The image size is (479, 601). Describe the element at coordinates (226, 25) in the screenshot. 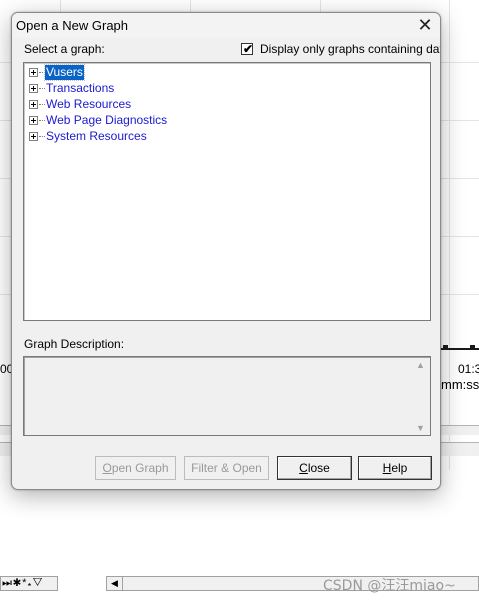

I see `dialog-titlebar: Open a New Graph ✕` at that location.